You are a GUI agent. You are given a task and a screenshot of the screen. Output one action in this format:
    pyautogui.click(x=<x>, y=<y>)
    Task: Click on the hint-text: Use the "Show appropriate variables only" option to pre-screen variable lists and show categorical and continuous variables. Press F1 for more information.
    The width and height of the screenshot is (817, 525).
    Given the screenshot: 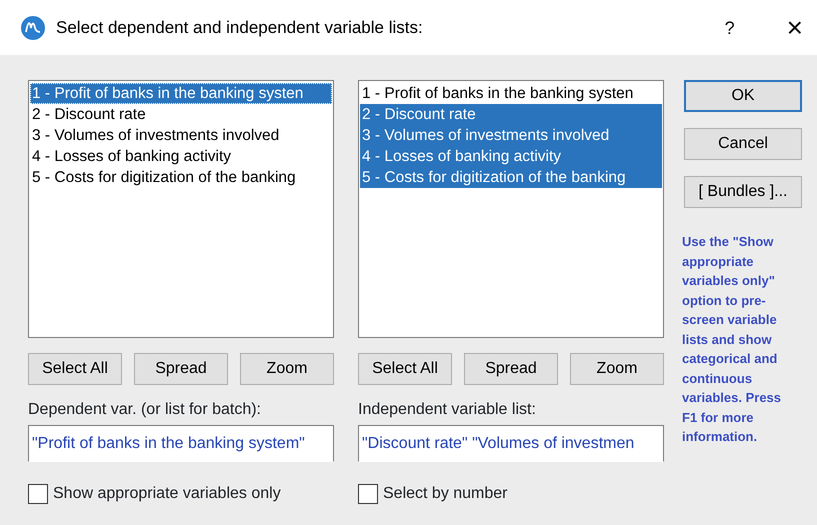 What is the action you would take?
    pyautogui.click(x=732, y=339)
    